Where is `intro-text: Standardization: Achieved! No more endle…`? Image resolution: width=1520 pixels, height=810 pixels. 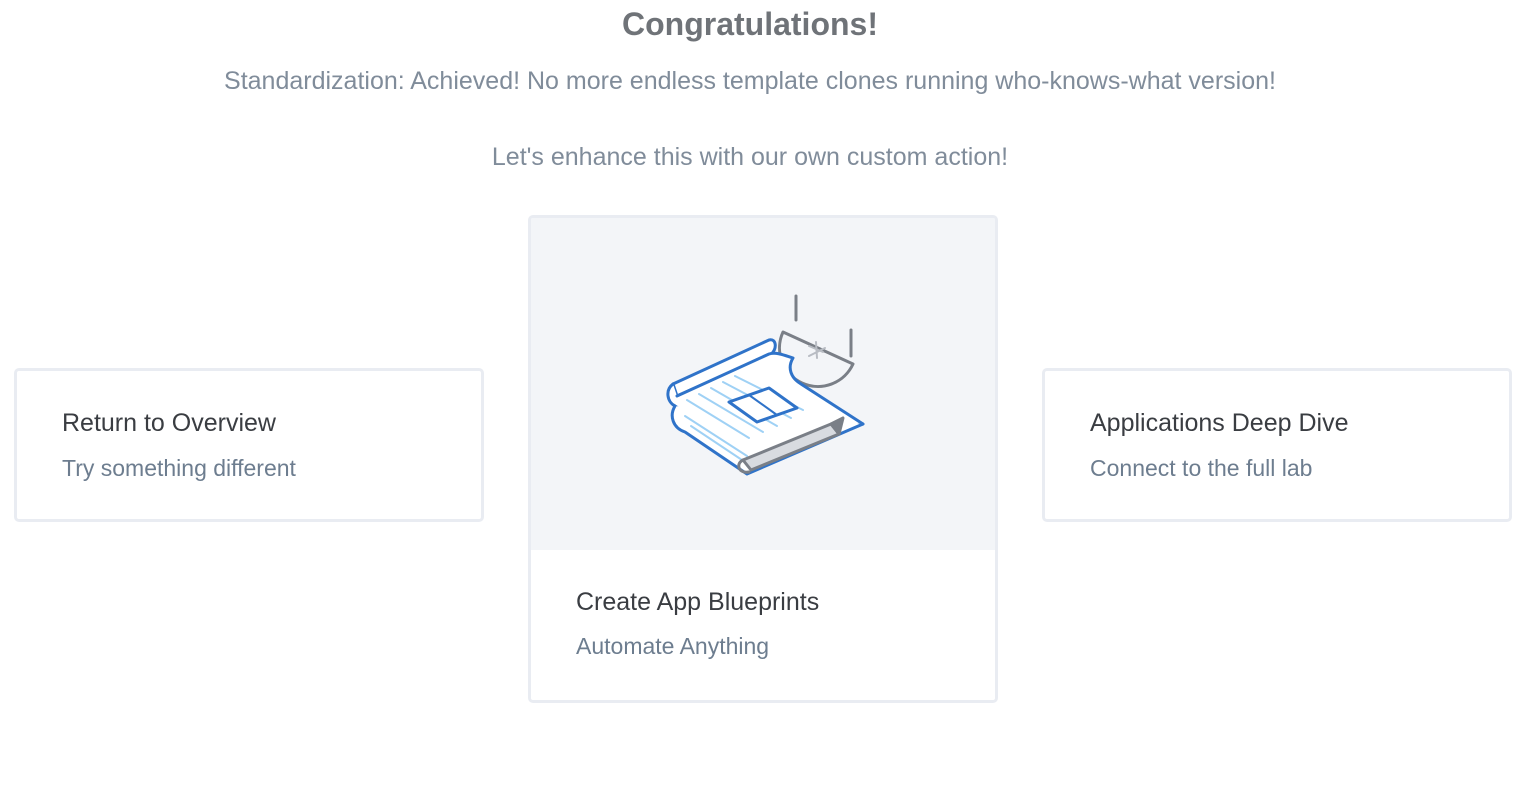
intro-text: Standardization: Achieved! No more endle… is located at coordinates (750, 81).